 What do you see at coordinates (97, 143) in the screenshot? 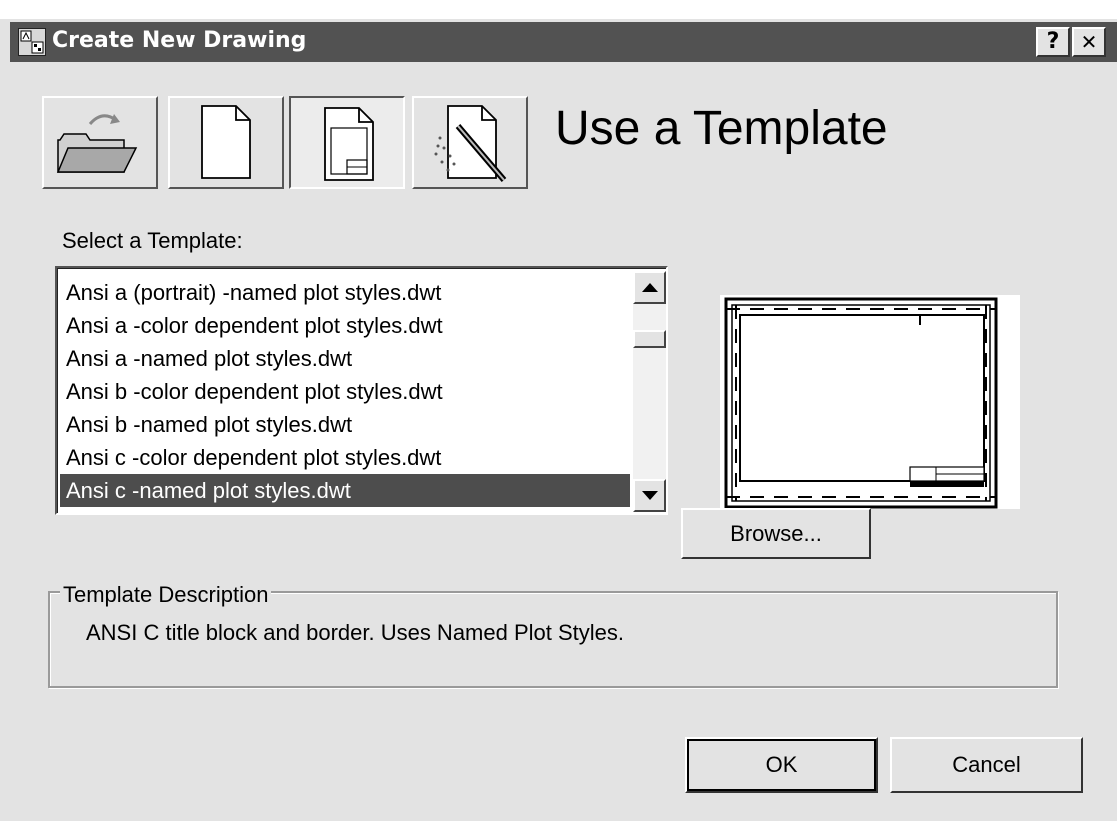
I see `open-folder-icon` at bounding box center [97, 143].